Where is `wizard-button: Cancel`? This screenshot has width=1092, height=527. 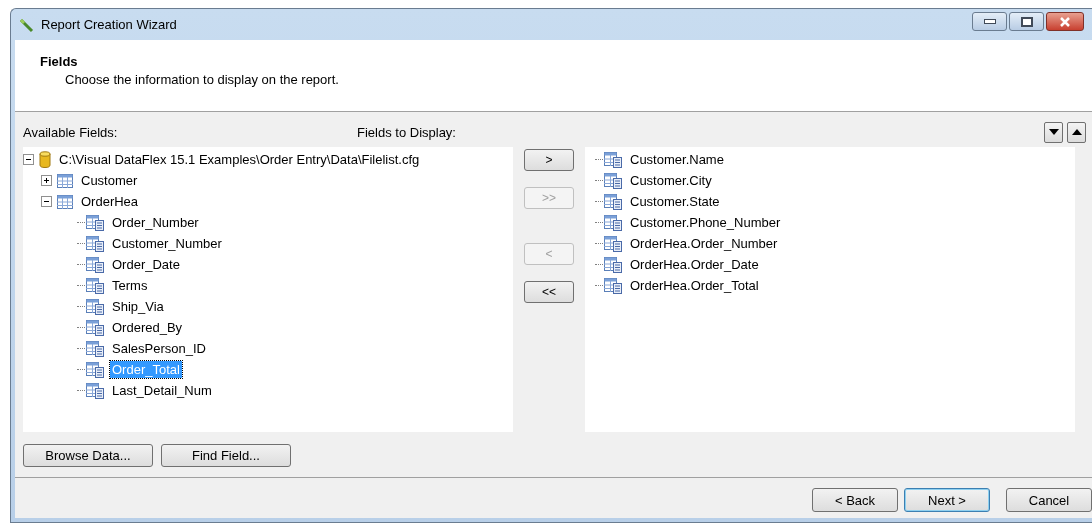
wizard-button: Cancel is located at coordinates (1049, 500).